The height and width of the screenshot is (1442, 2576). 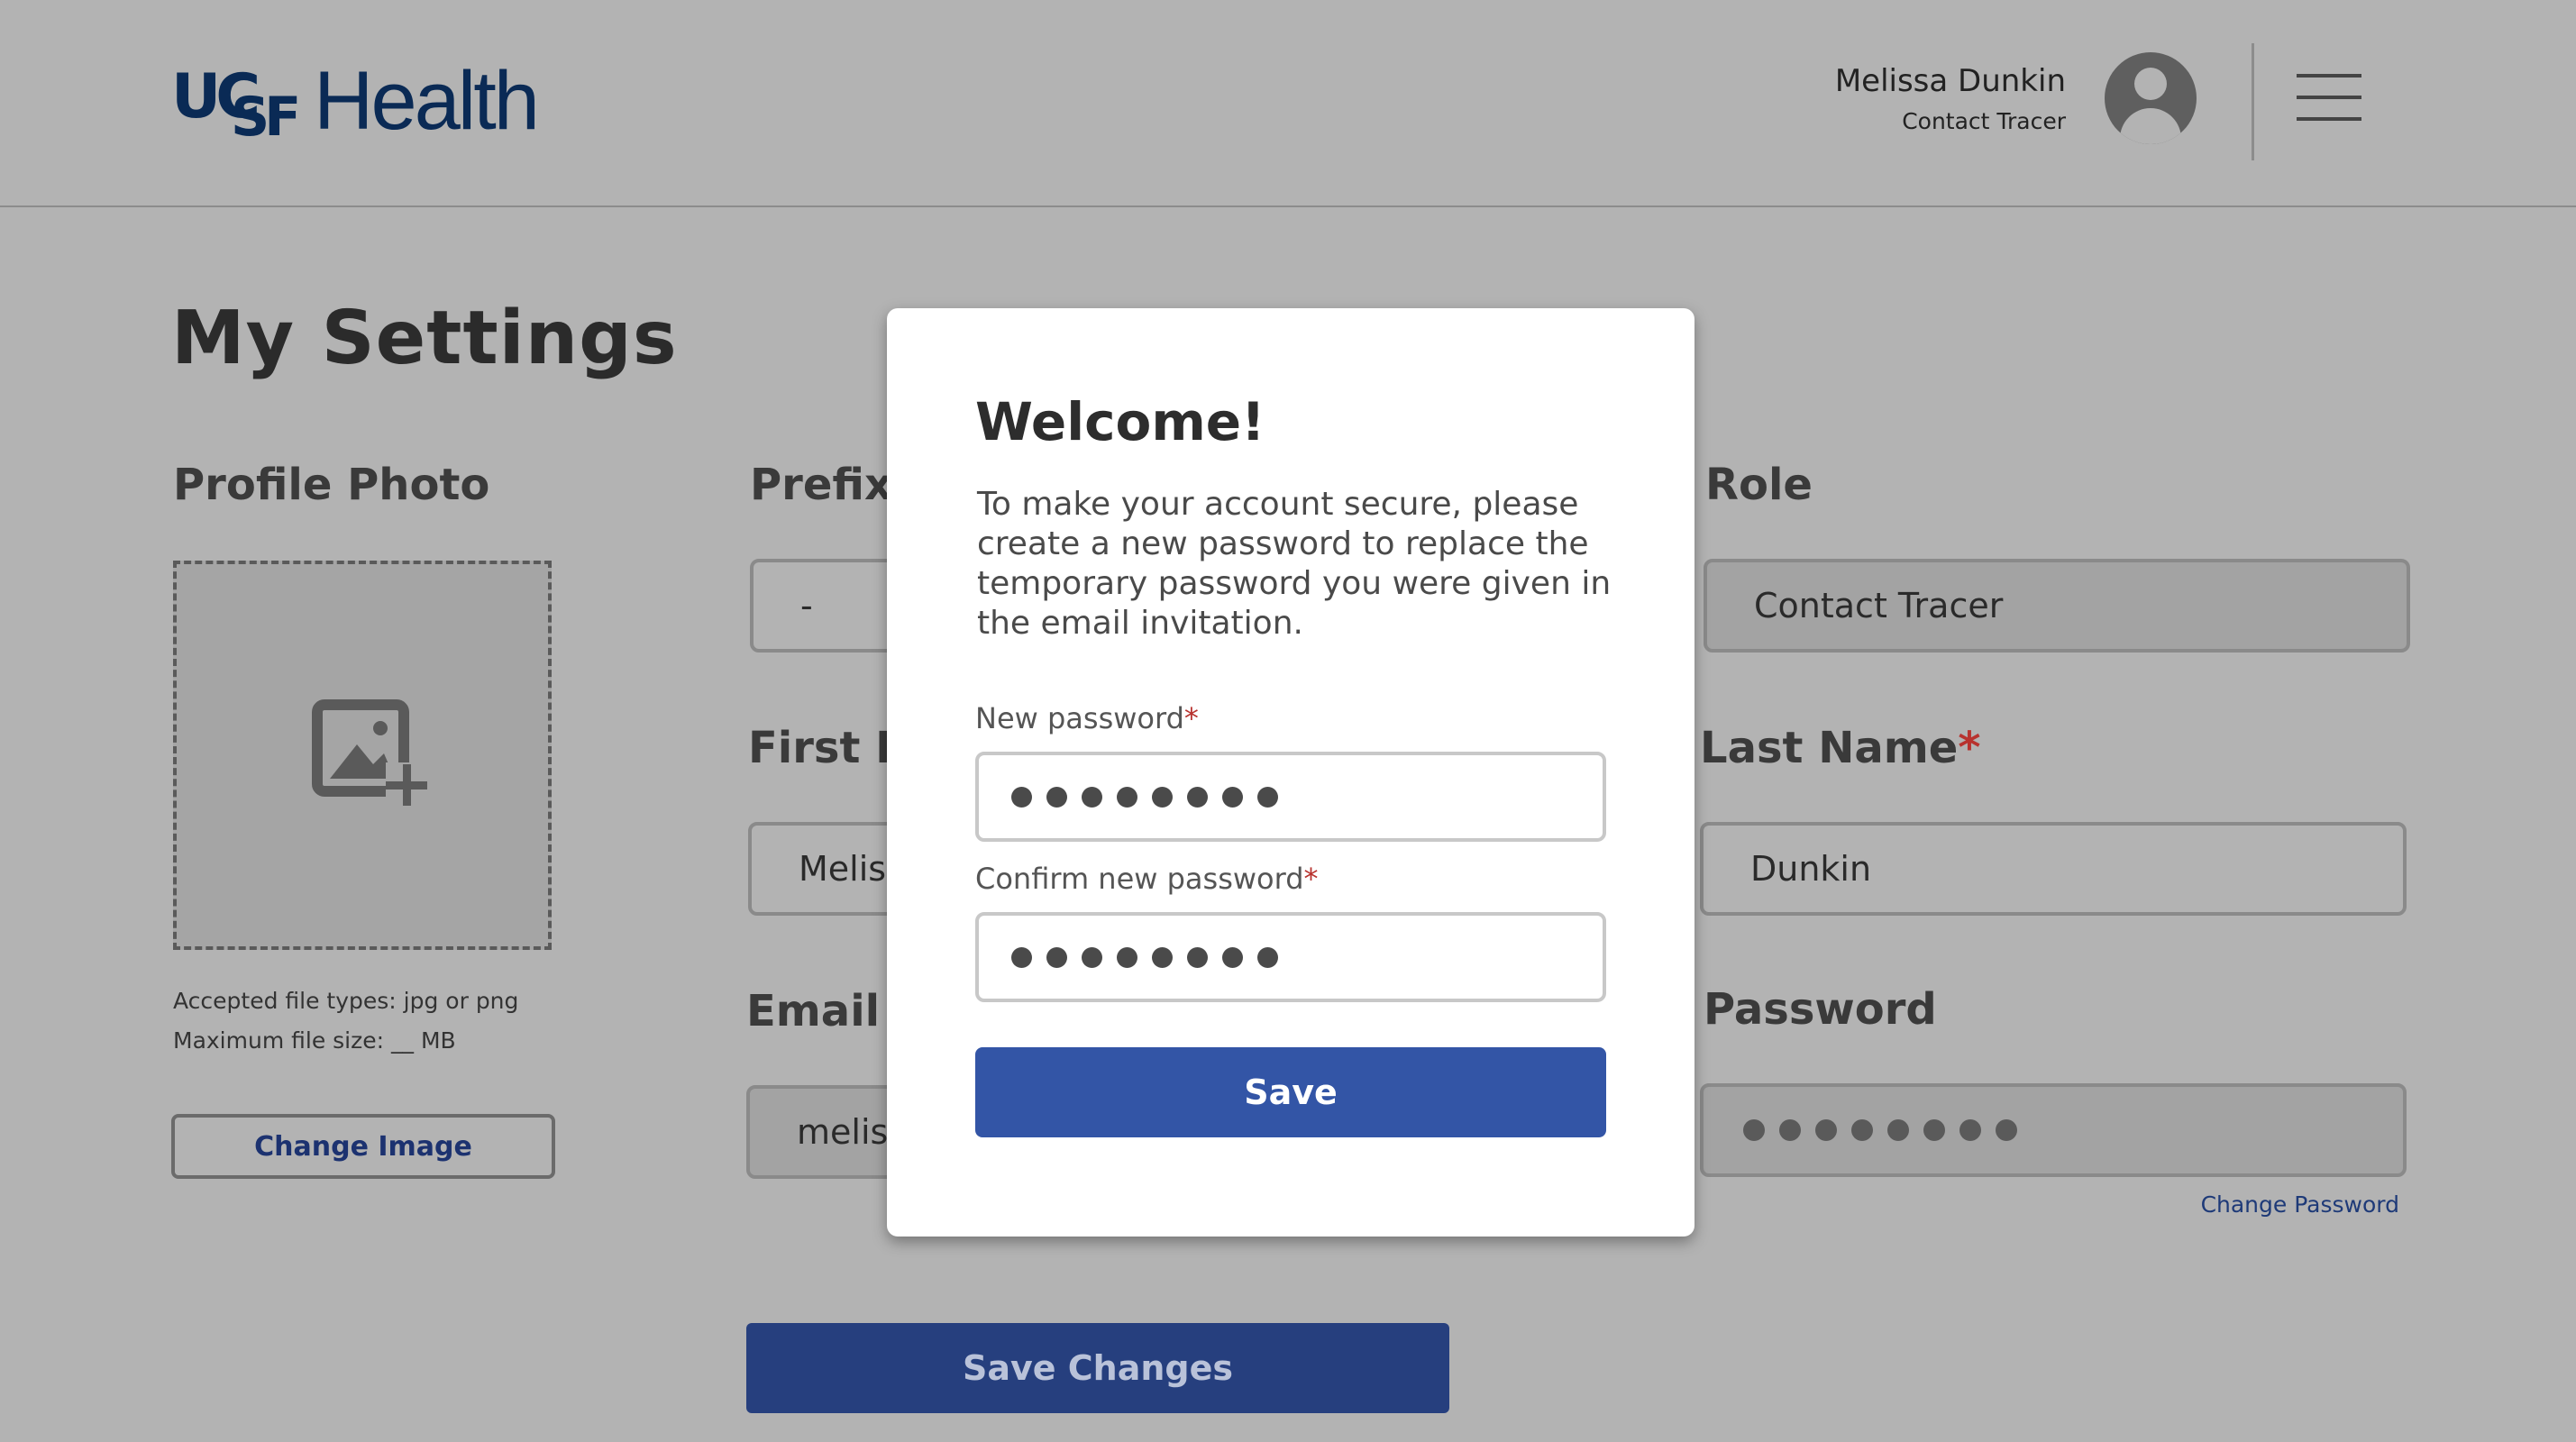 What do you see at coordinates (346, 1001) in the screenshot?
I see `accepted-file-types-text: Accepted file types: jpg or png` at bounding box center [346, 1001].